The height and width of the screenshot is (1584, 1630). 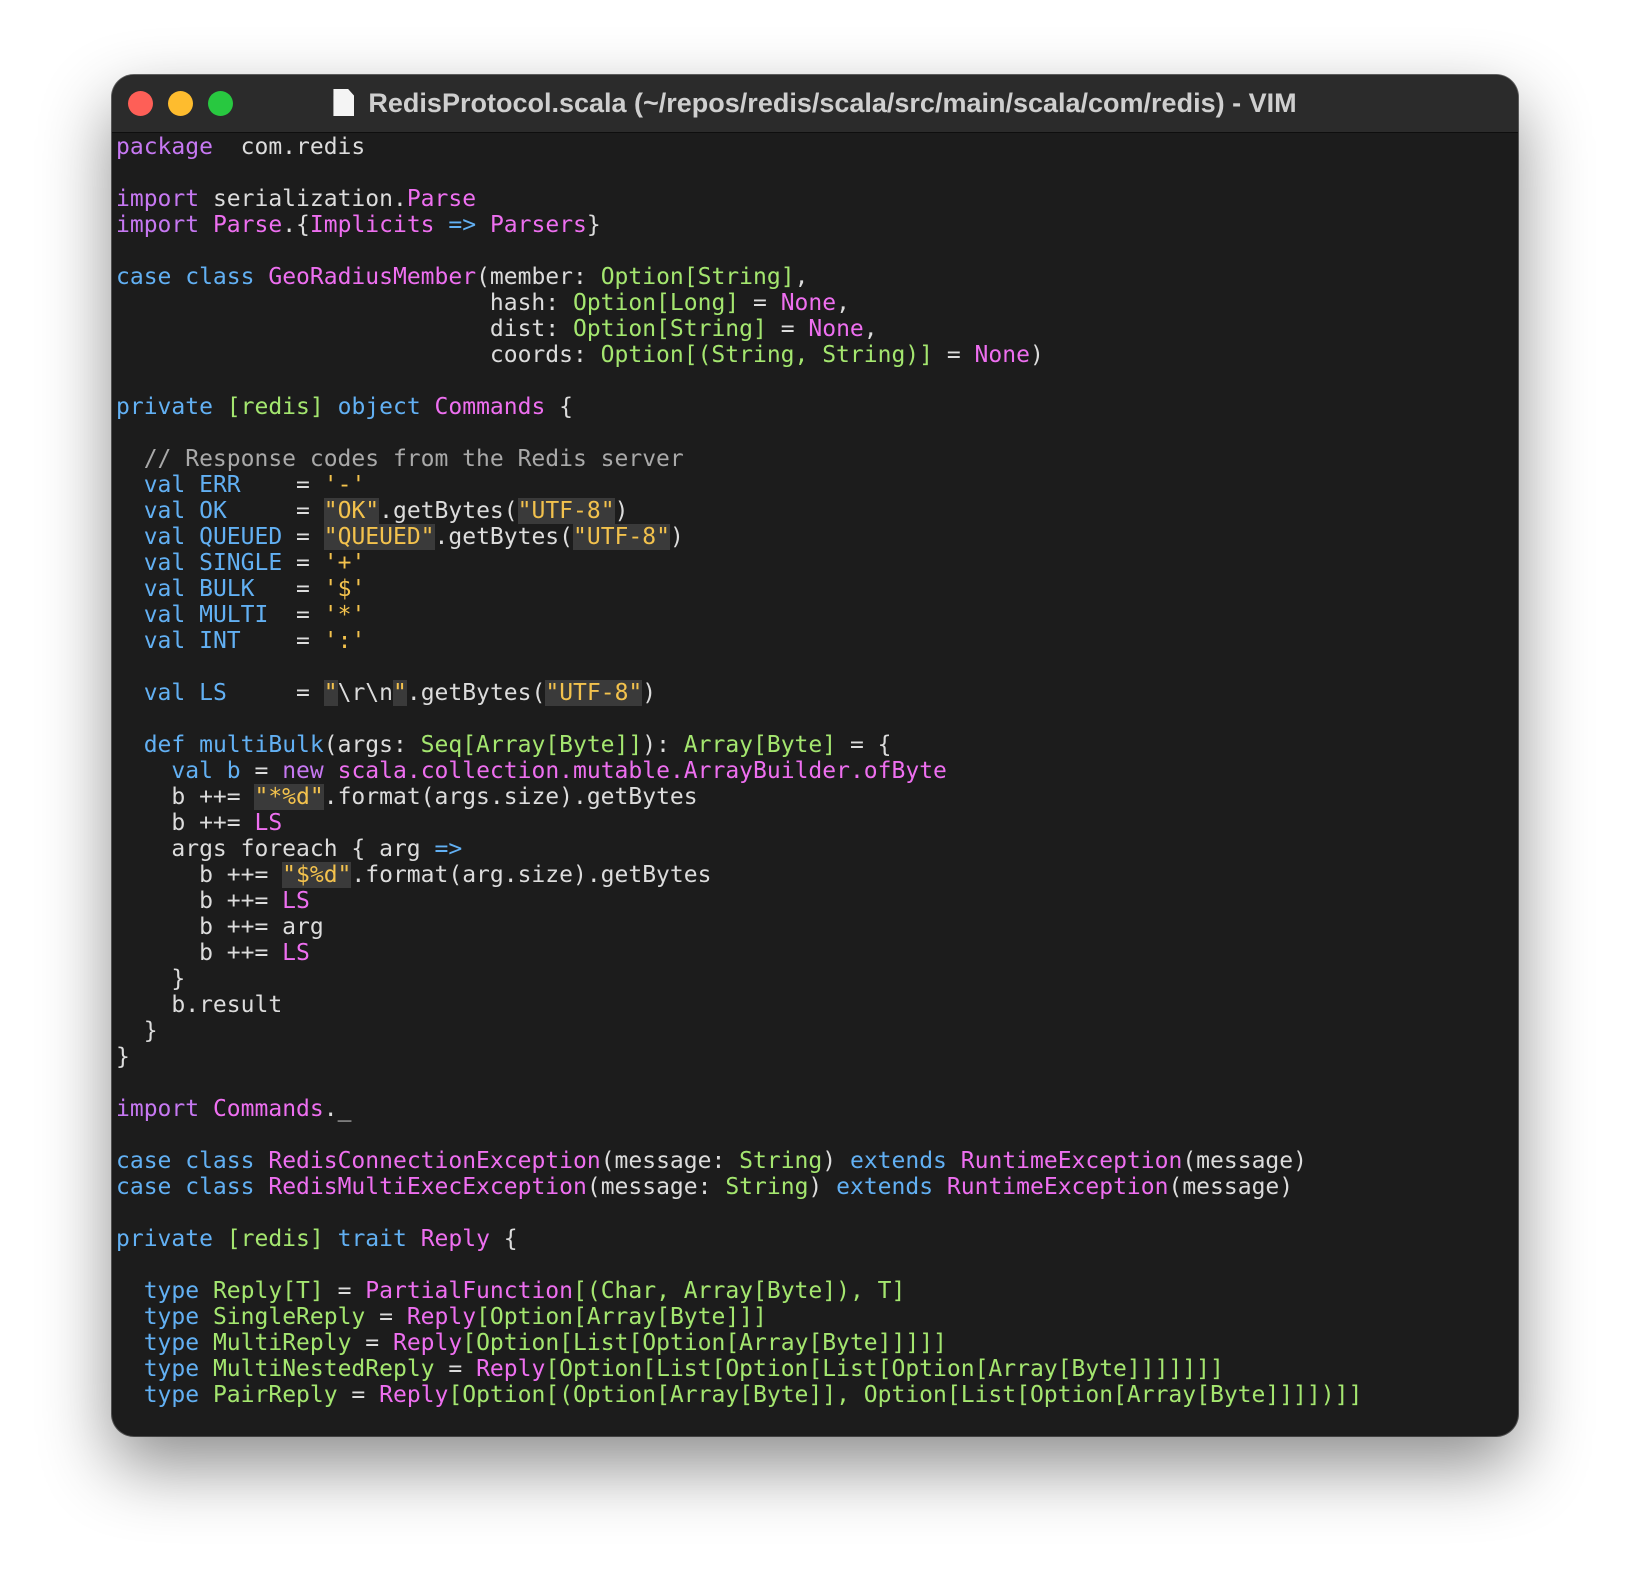 I want to click on code-token: '+', so click(x=344, y=563).